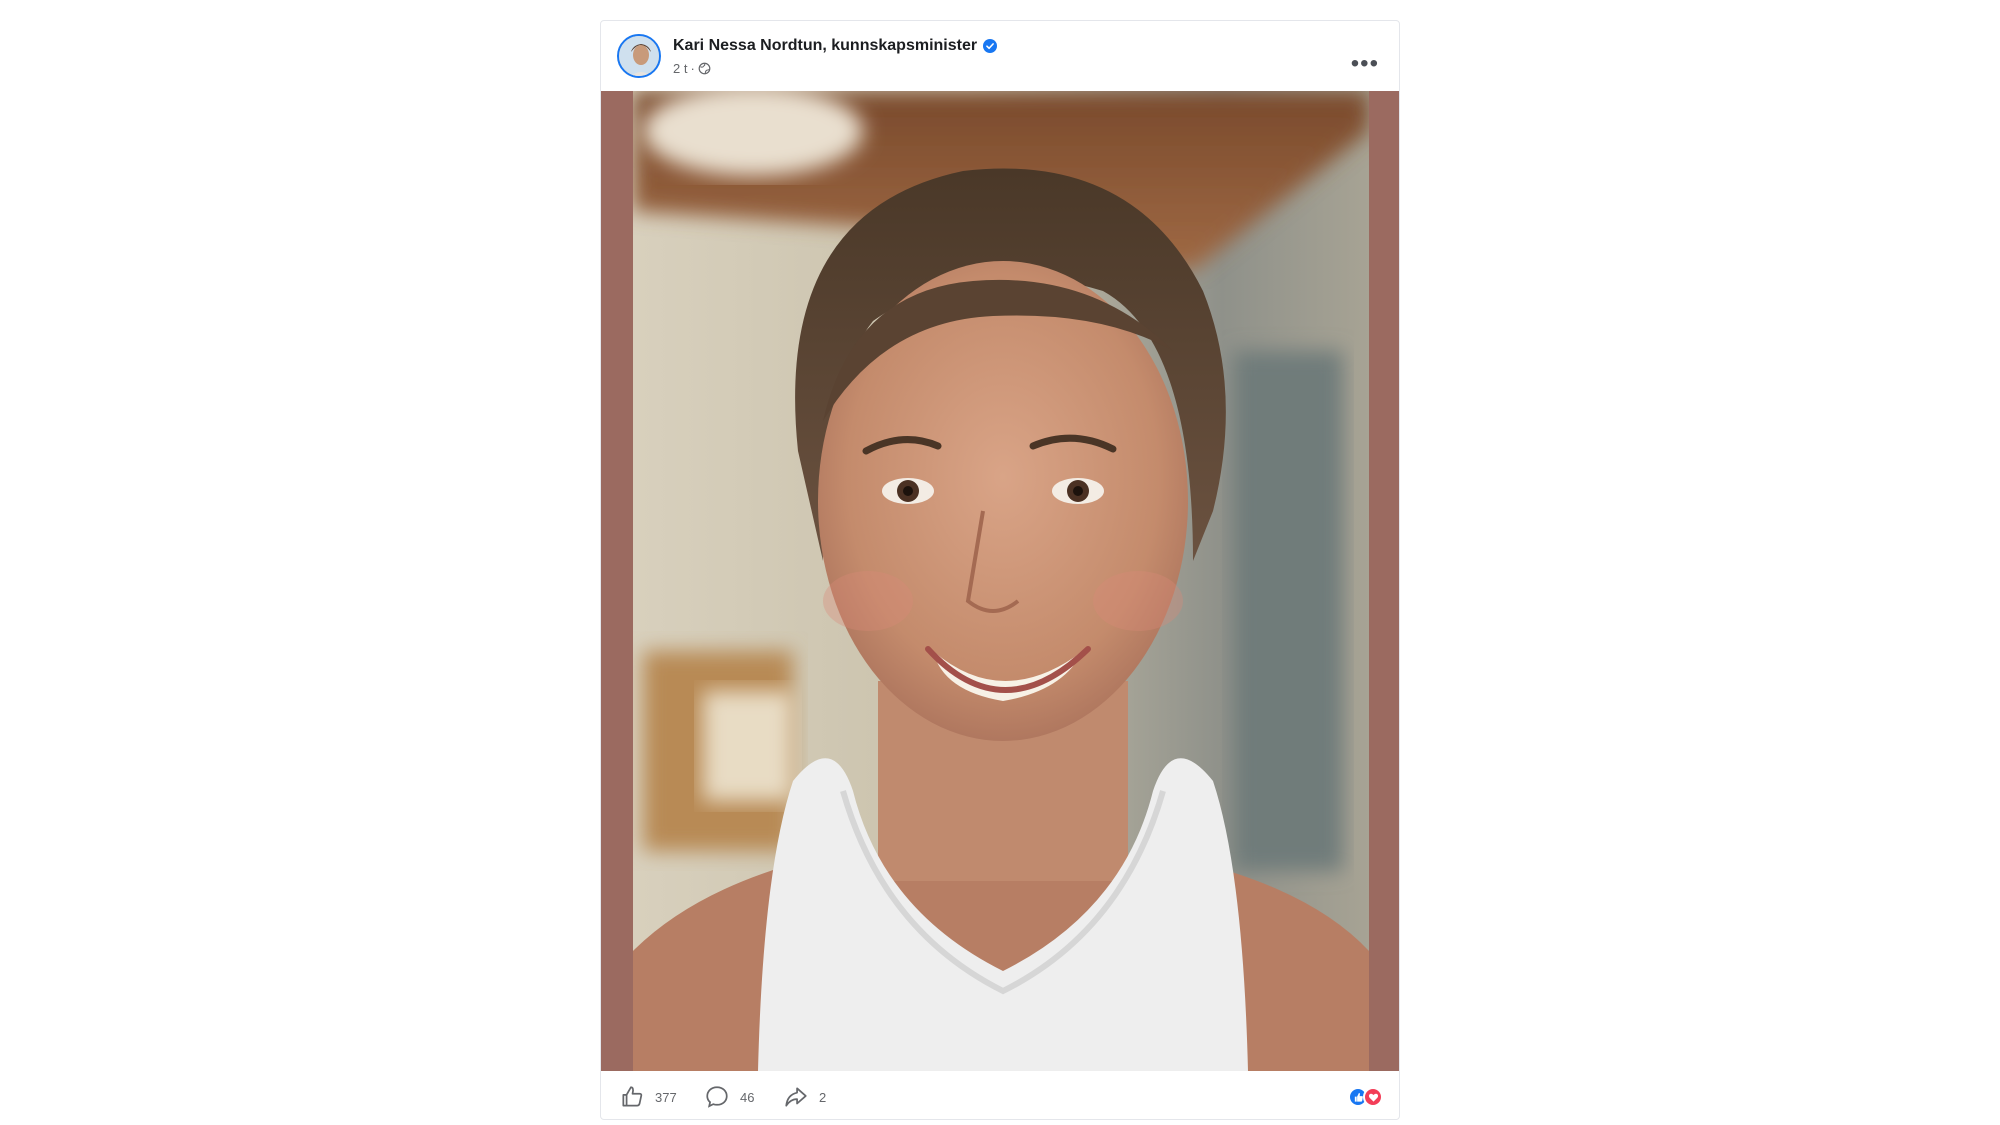 The image size is (2000, 1125). I want to click on author-line: Kari Nessa Nordtun, kunnskapsminister, so click(835, 46).